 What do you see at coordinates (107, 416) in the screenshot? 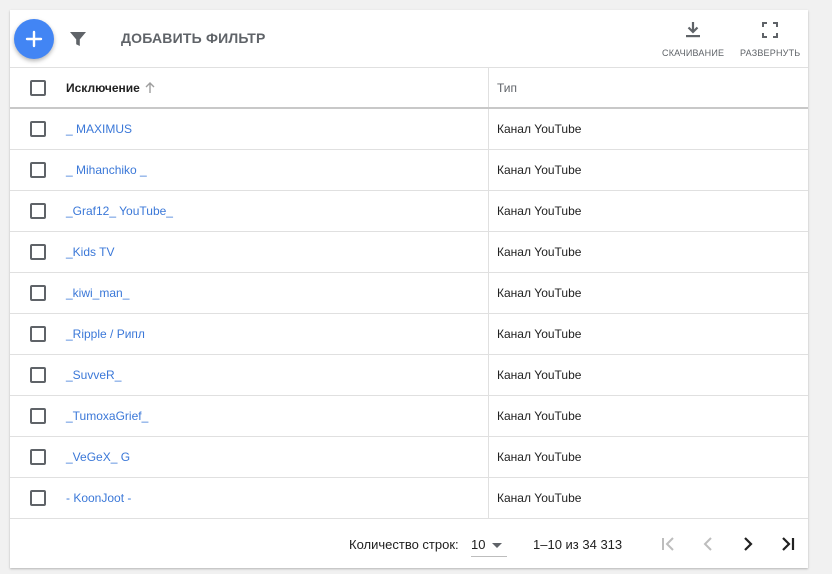
I see `exclusion-link: _TumoxaGrief_` at bounding box center [107, 416].